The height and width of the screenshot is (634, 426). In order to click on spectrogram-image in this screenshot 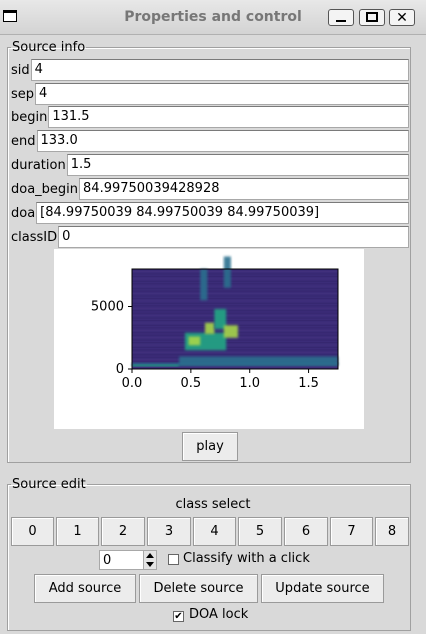, I will do `click(235, 312)`.